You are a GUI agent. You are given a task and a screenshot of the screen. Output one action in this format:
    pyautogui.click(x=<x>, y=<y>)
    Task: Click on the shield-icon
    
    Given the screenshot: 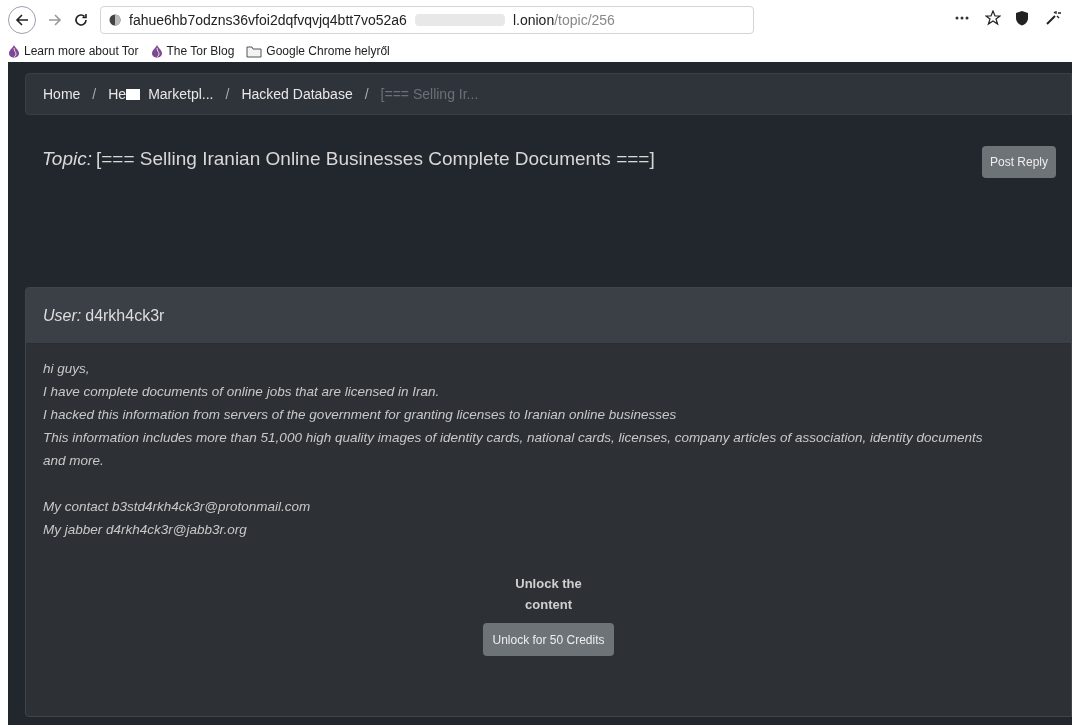 What is the action you would take?
    pyautogui.click(x=1022, y=18)
    